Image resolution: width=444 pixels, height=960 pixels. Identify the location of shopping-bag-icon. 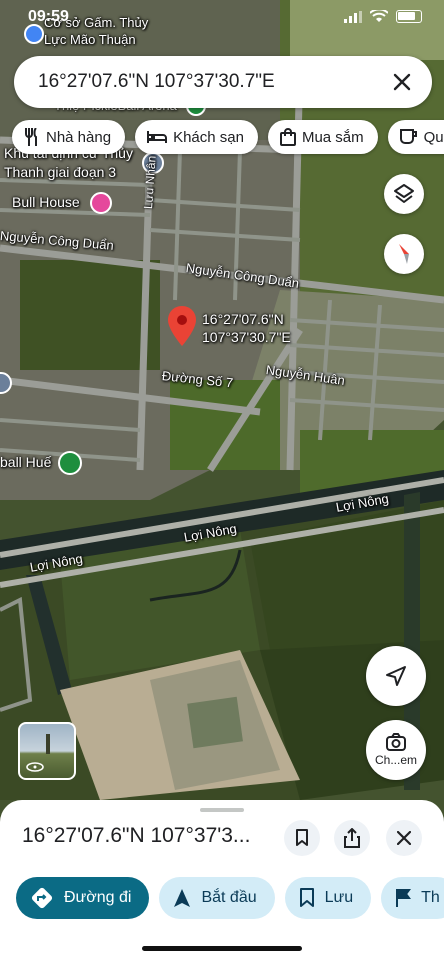
(287, 137).